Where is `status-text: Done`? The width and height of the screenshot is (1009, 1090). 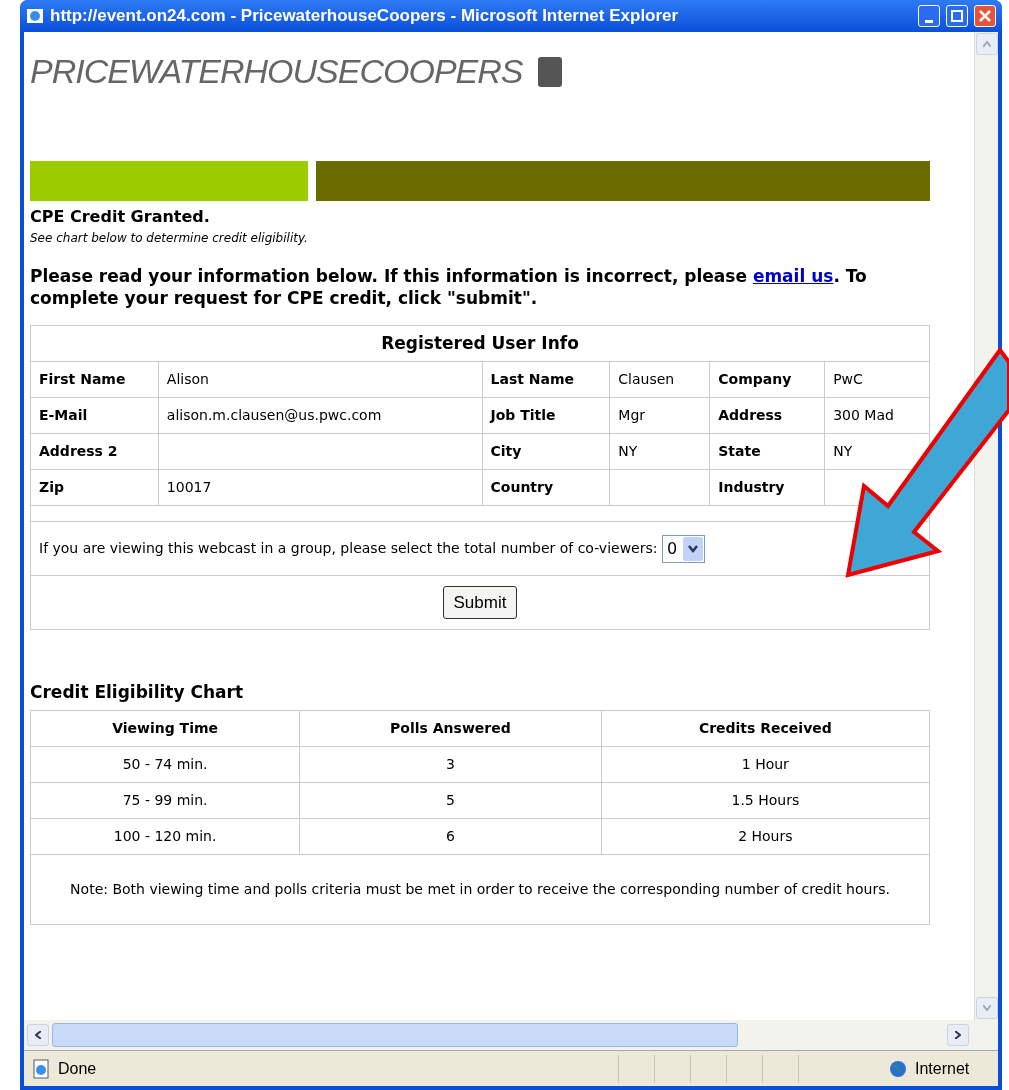 status-text: Done is located at coordinates (77, 1068).